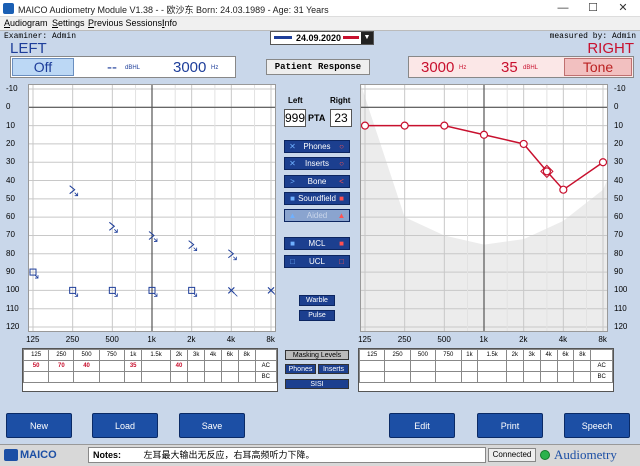 The image size is (640, 466). I want to click on sisi-button: SISI, so click(317, 384).